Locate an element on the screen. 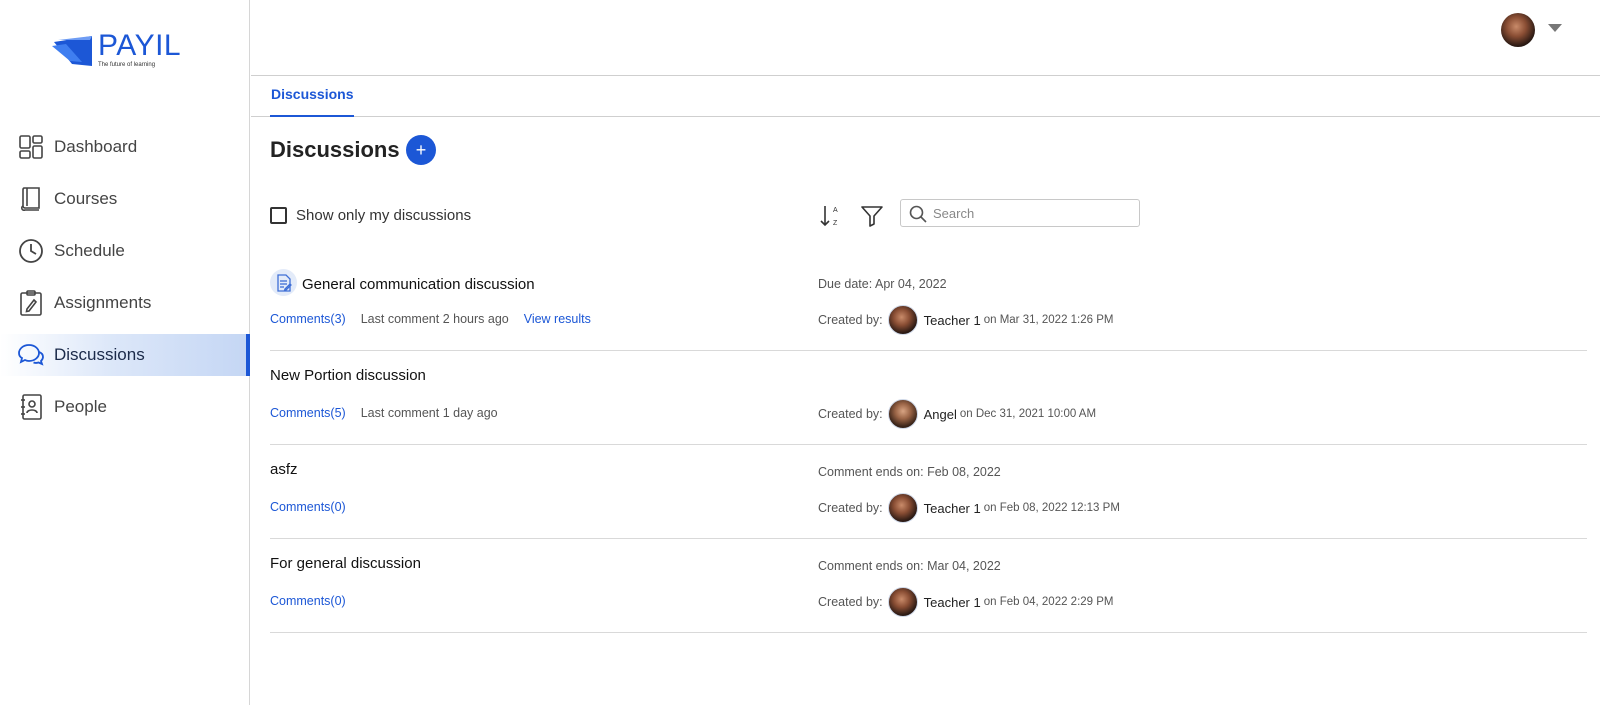 The height and width of the screenshot is (705, 1600). logo-tagline: The future of learning is located at coordinates (127, 65).